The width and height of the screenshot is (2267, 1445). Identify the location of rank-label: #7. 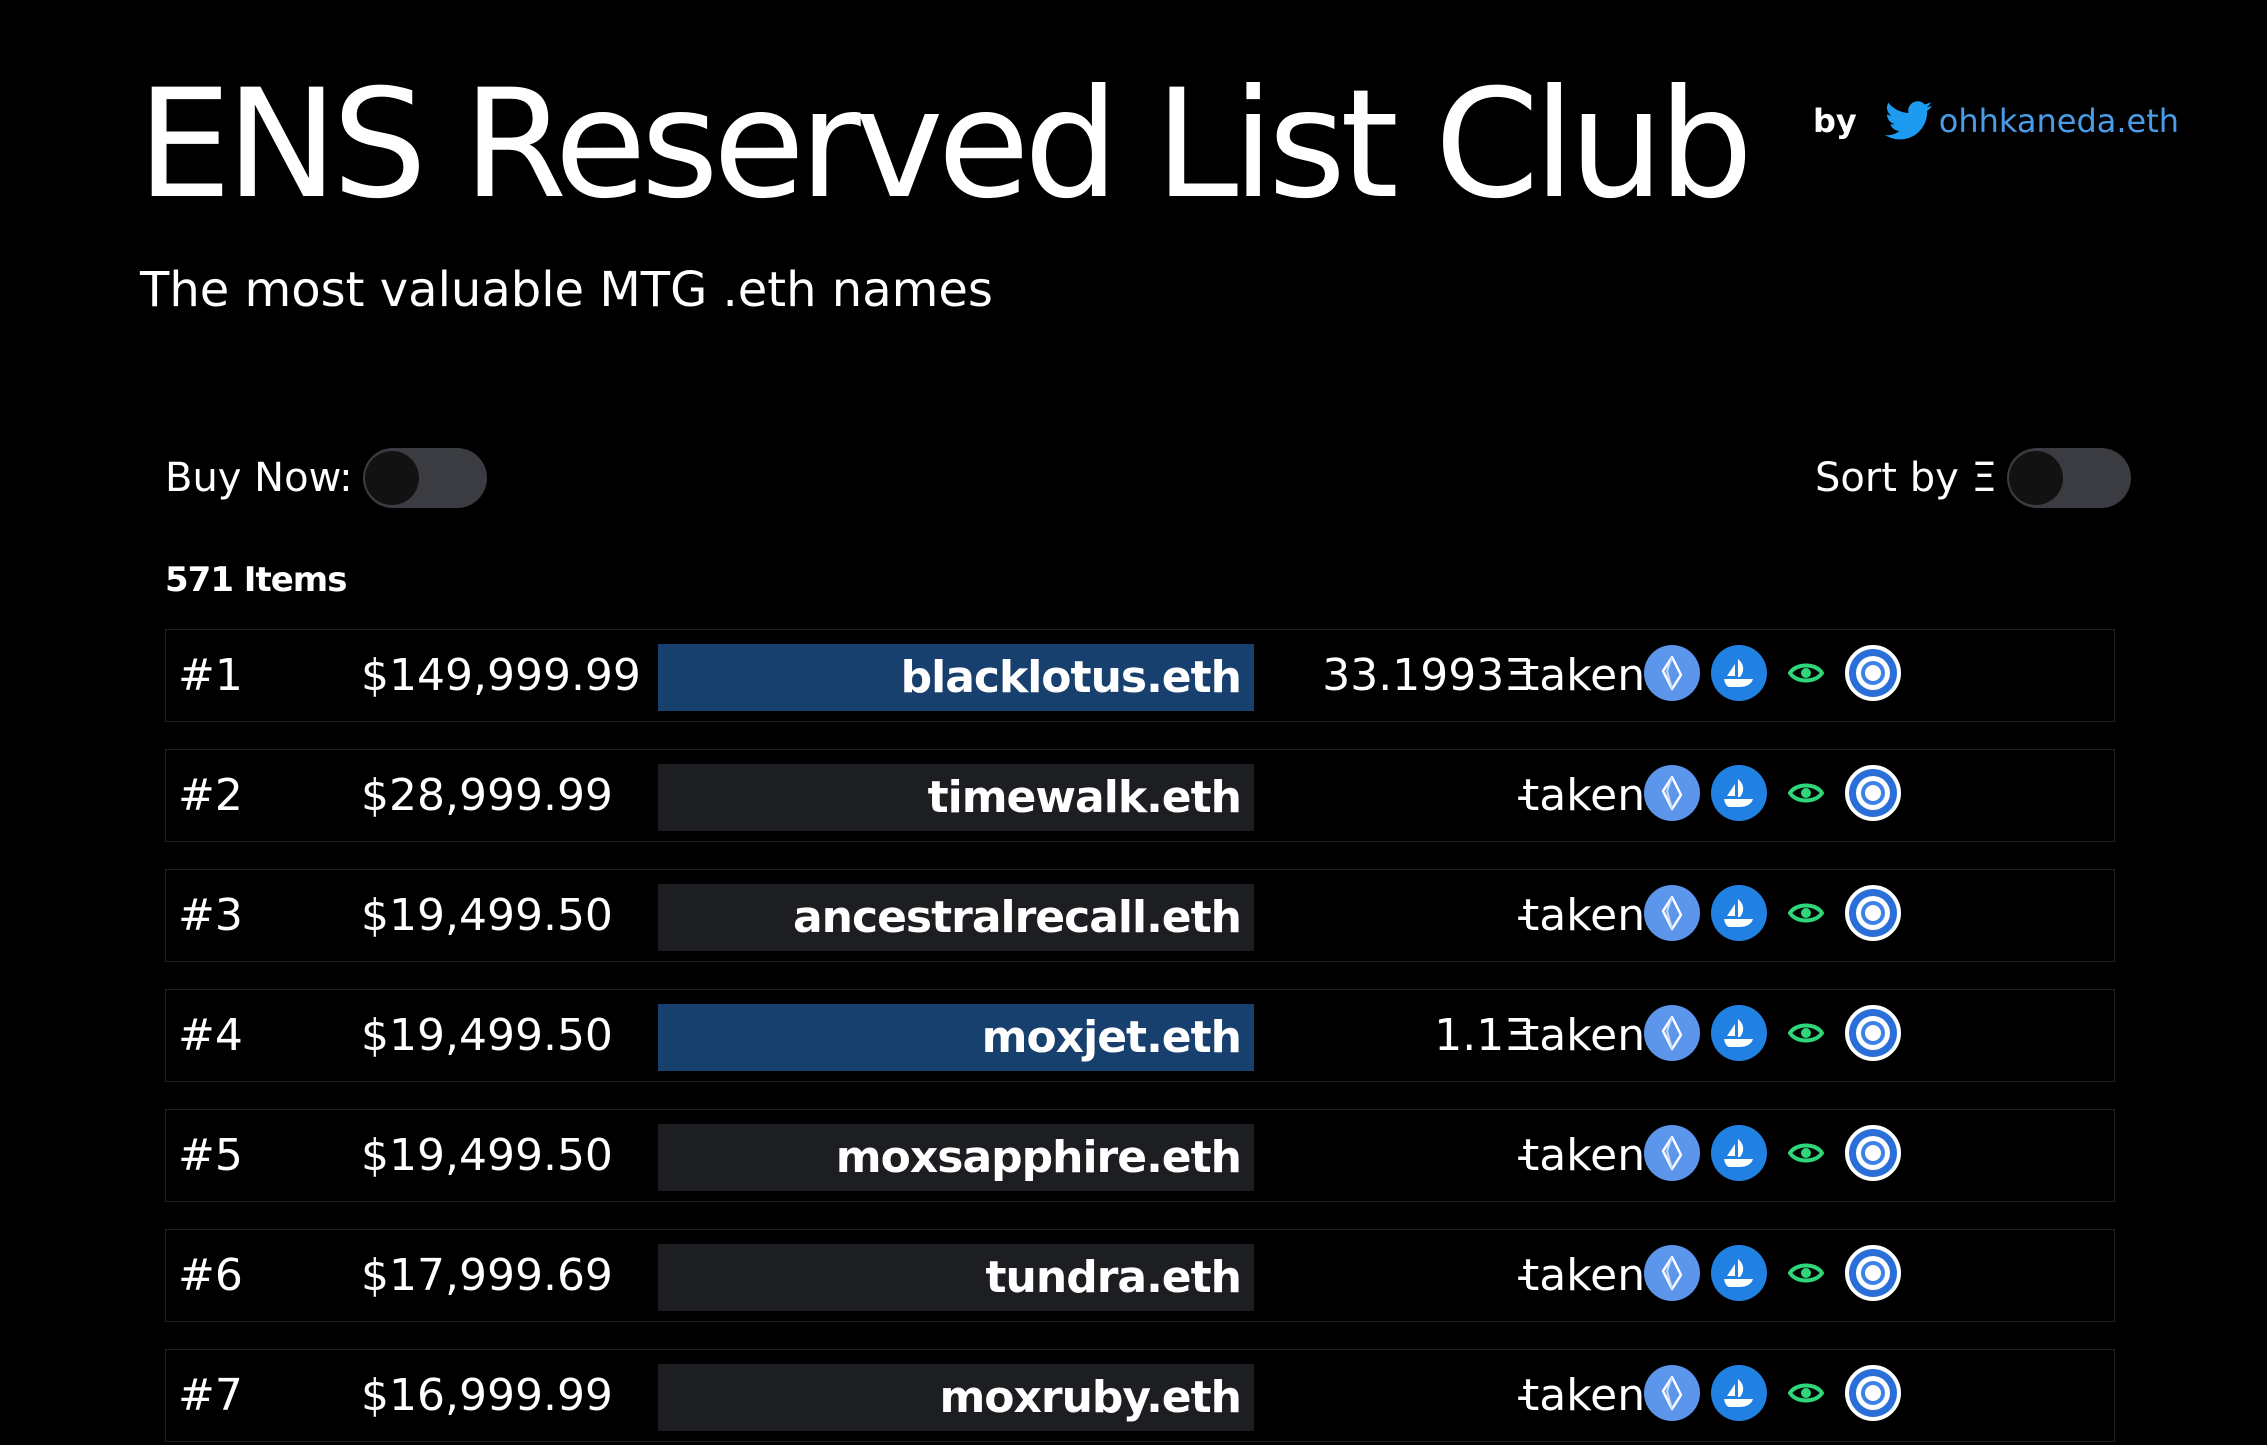
(210, 1395).